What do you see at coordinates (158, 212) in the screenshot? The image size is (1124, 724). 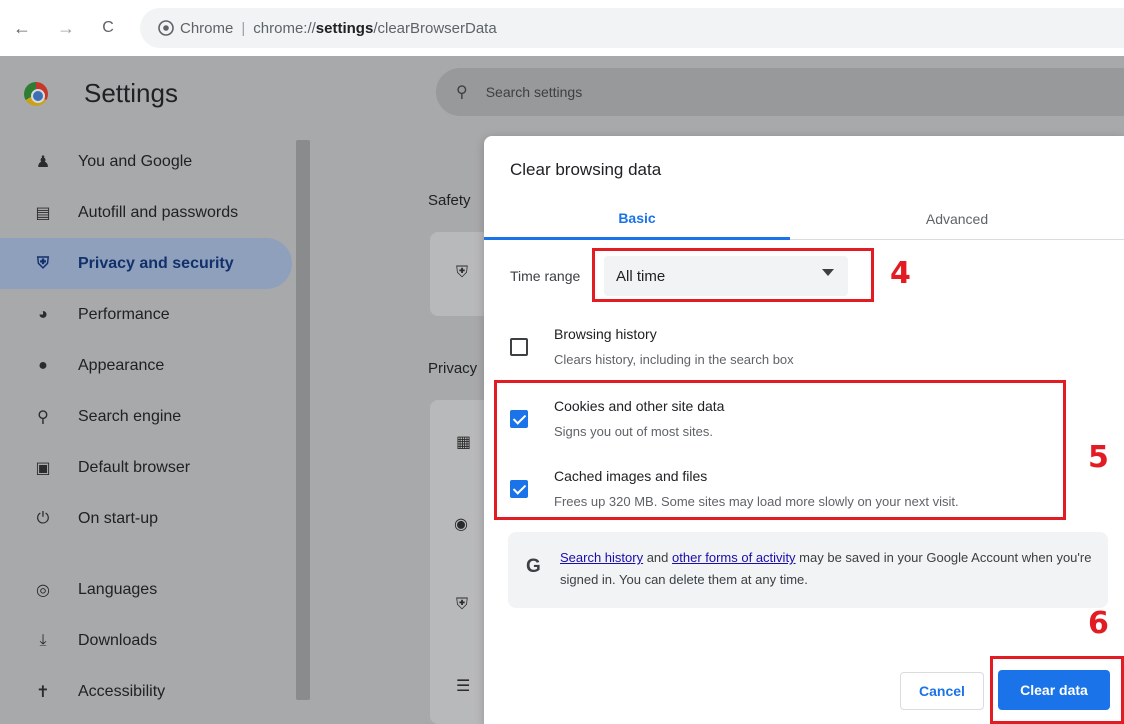 I see `sidebar-item-label: Autofill and passwords` at bounding box center [158, 212].